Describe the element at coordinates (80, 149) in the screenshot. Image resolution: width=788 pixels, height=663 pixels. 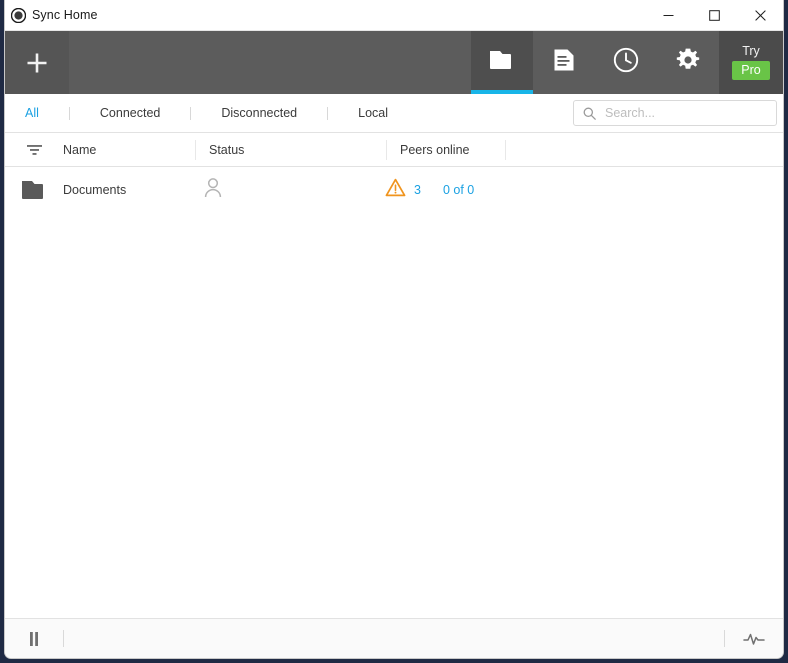
I see `column-label-name: Name` at that location.